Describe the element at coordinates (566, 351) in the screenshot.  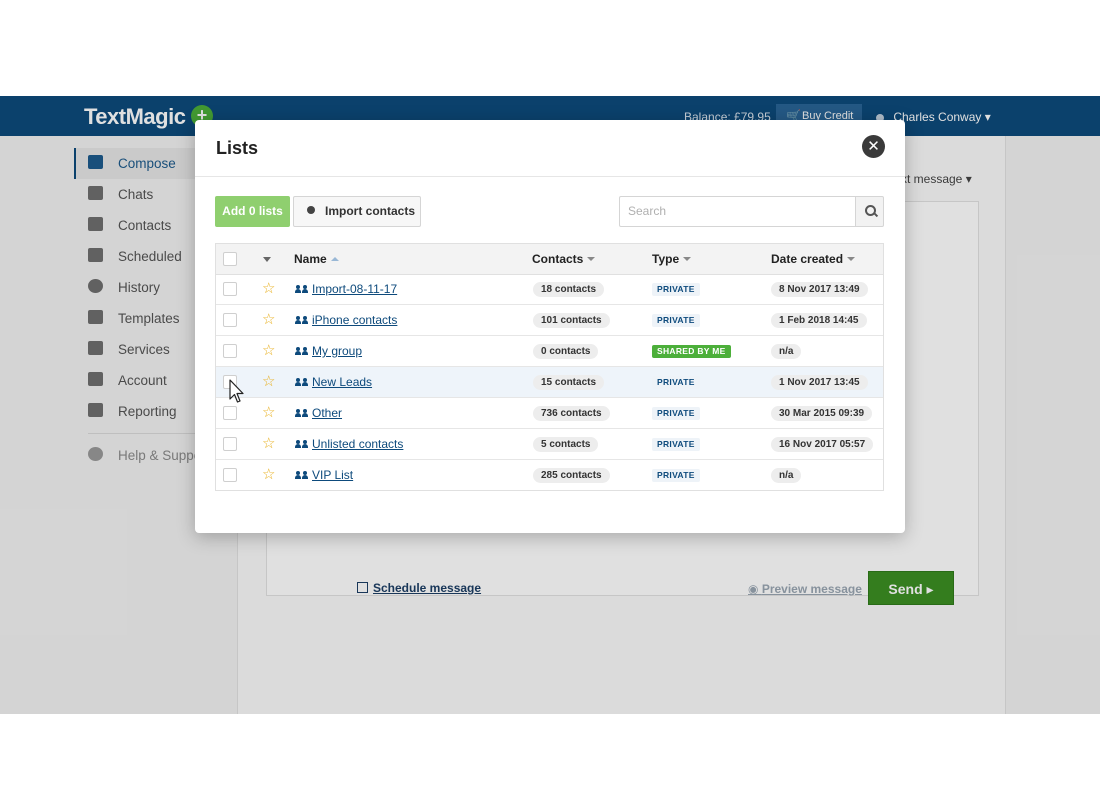
I see `contacts-count: 0 contacts` at that location.